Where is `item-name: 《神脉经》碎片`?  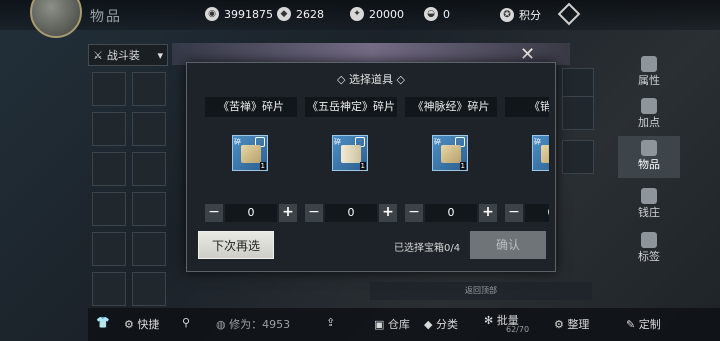 item-name: 《神脉经》碎片 is located at coordinates (451, 107).